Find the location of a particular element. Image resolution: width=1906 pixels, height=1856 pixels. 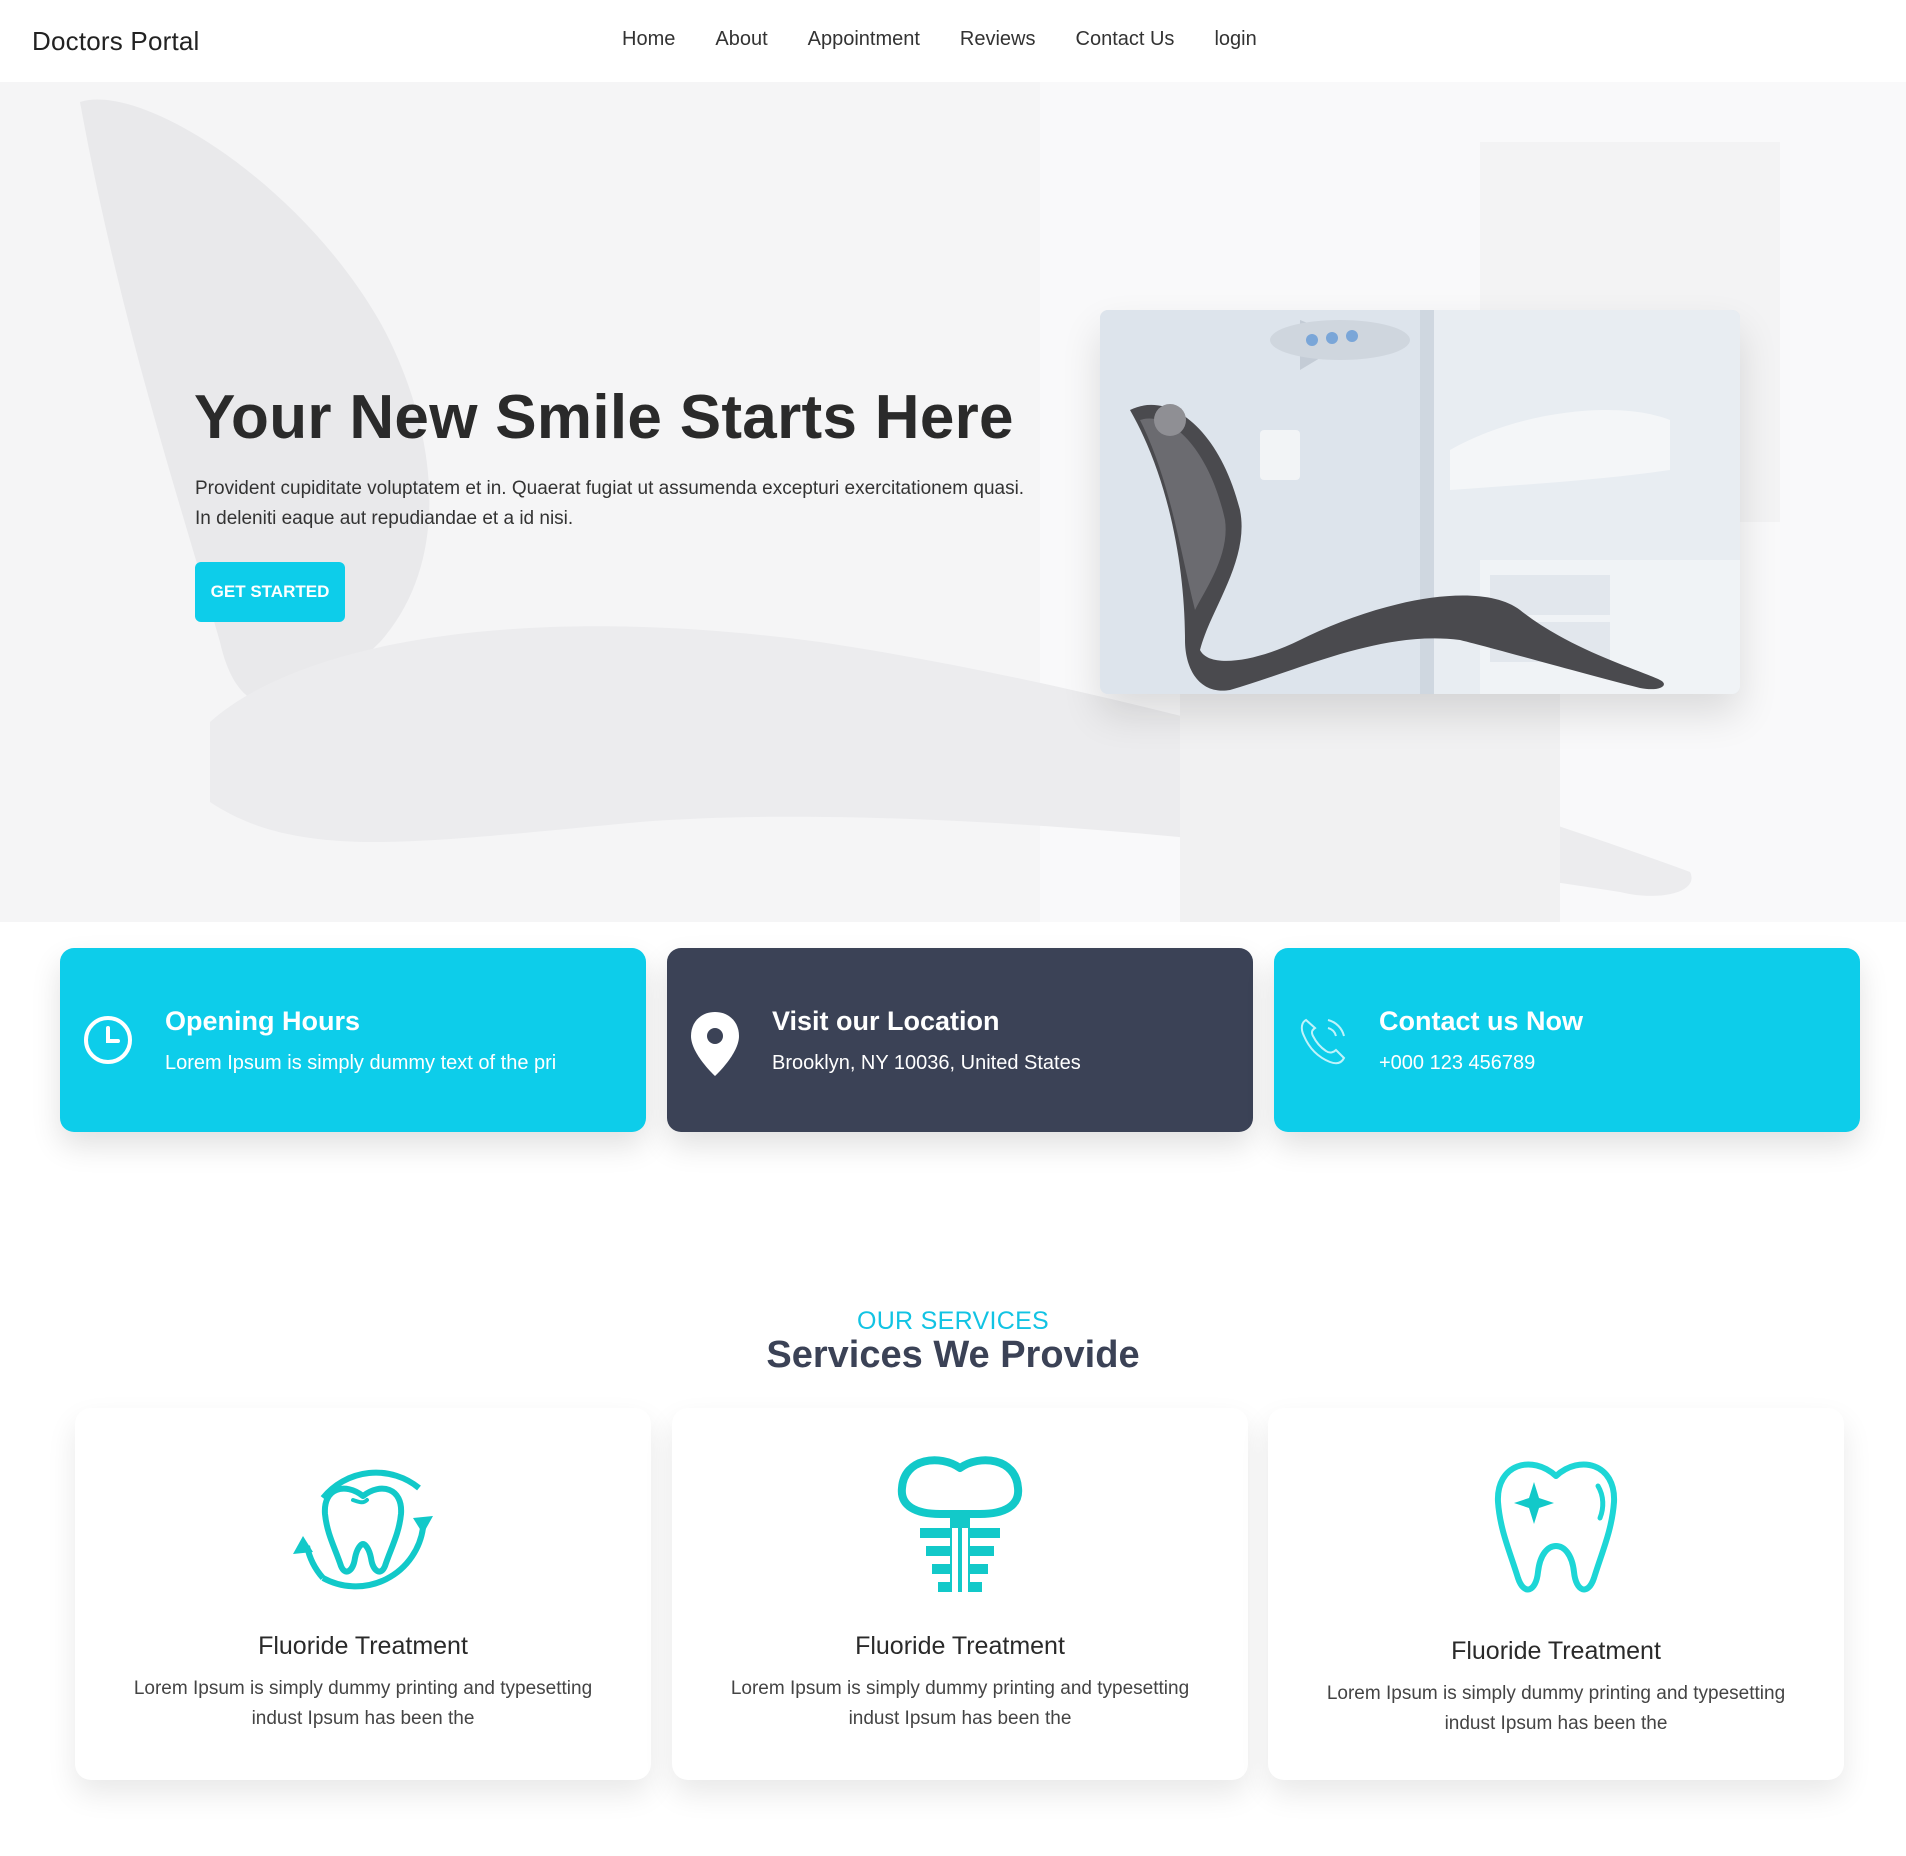

hero-image-dental-chair is located at coordinates (1420, 502).